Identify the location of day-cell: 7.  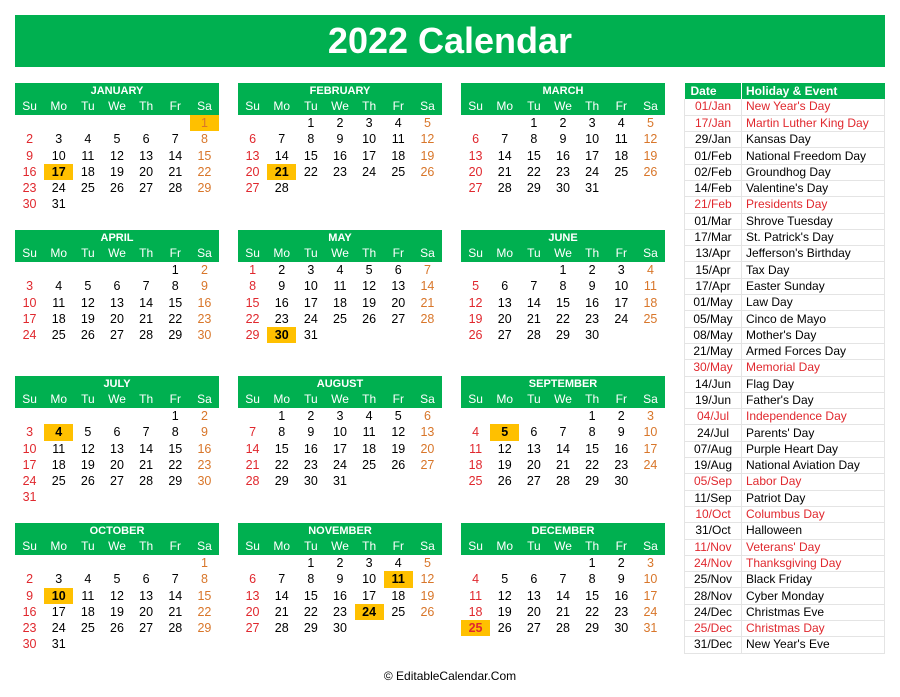
(146, 286).